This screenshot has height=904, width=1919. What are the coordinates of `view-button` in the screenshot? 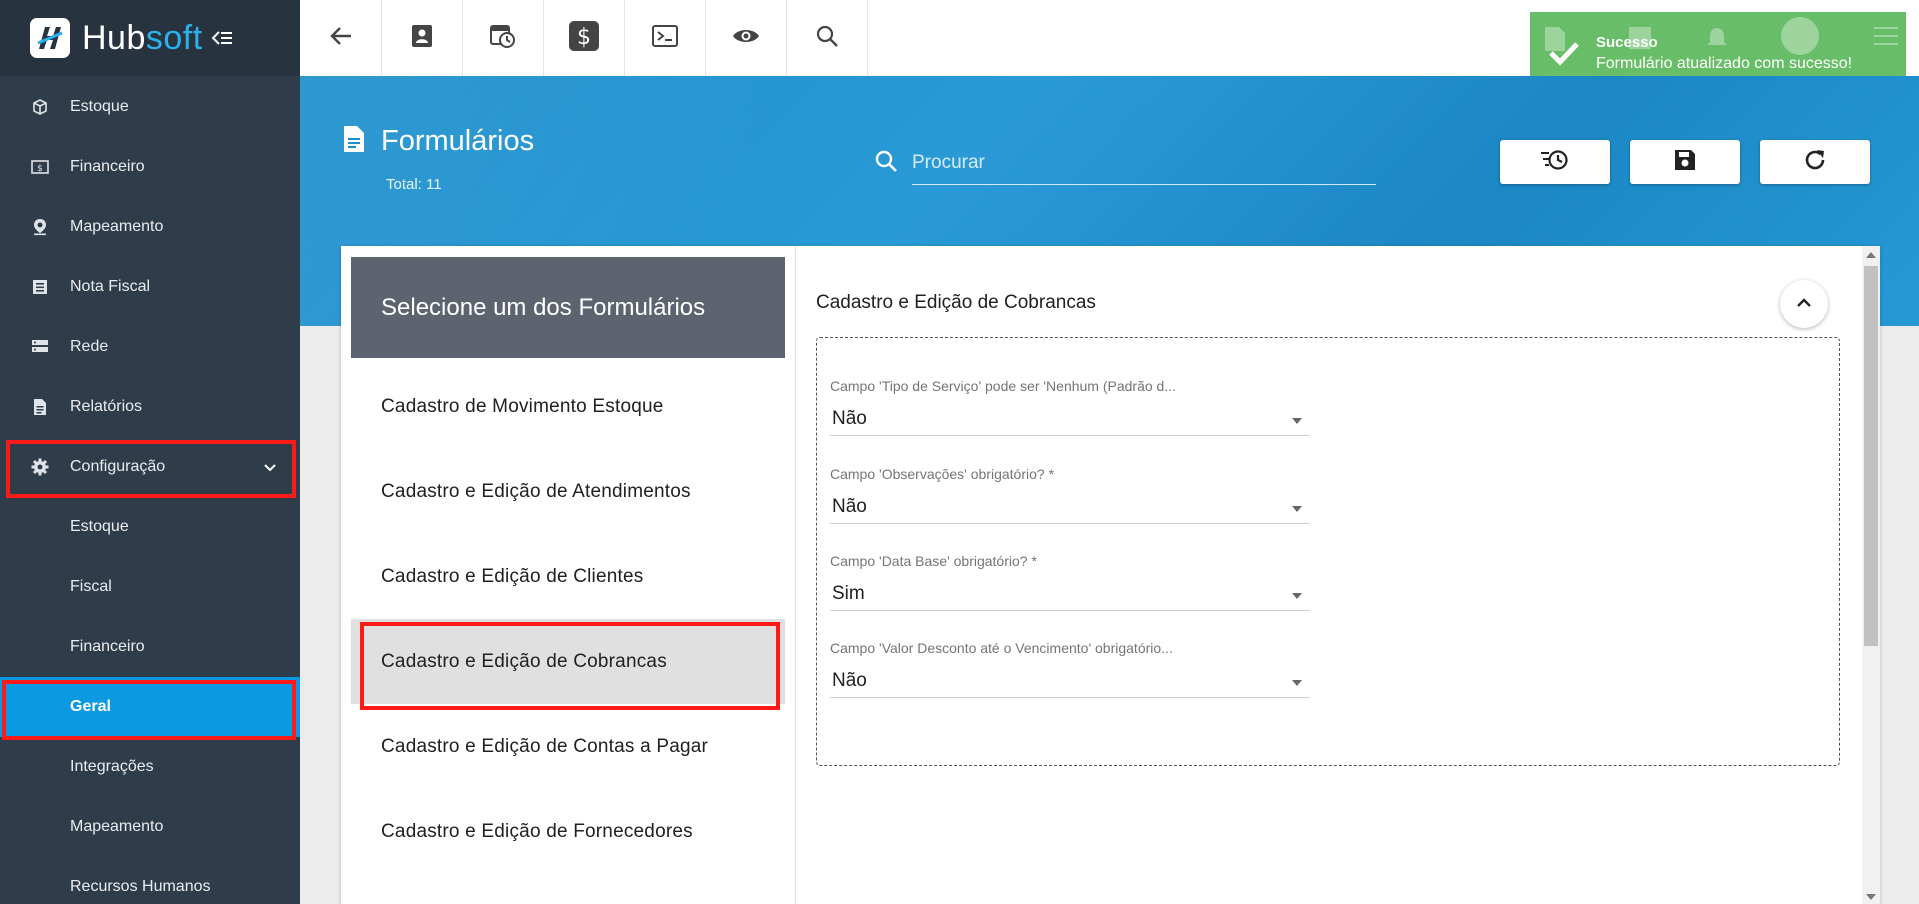 It's located at (746, 38).